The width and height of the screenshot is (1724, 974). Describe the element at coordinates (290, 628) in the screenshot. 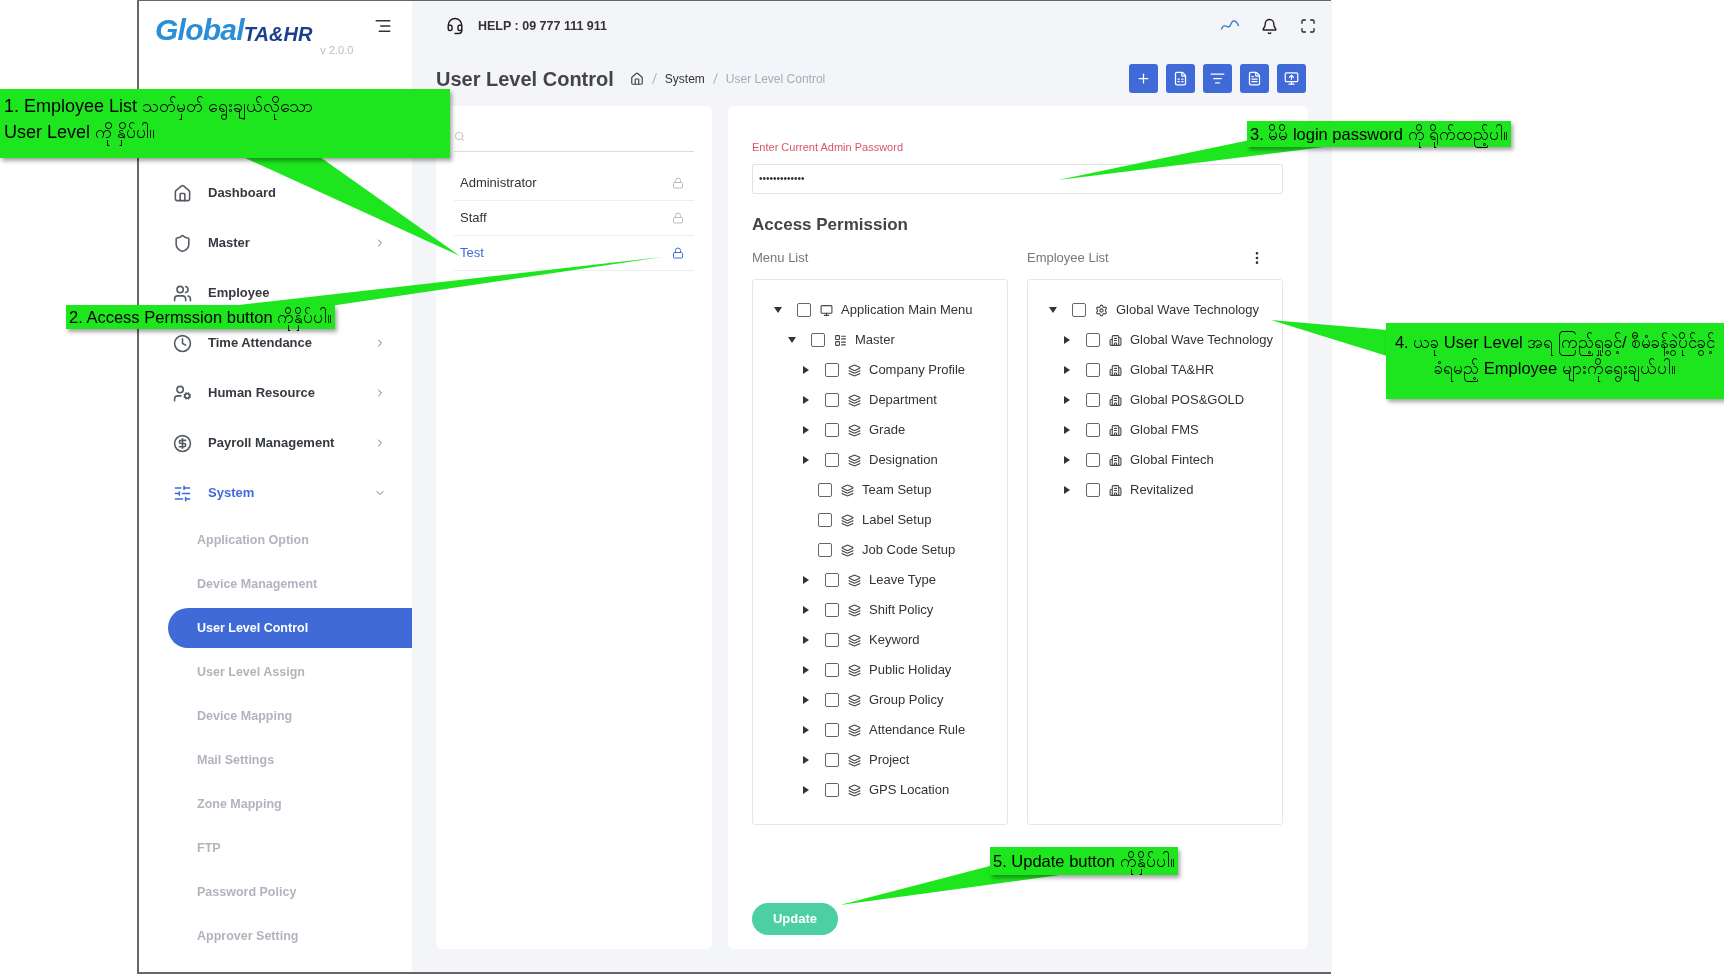

I see `sidebar-subitem: User Level Control` at that location.